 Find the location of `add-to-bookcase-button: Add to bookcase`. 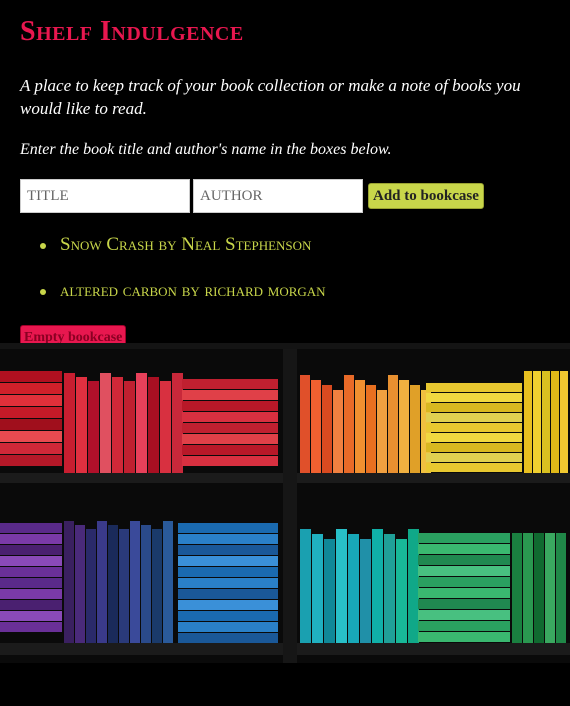

add-to-bookcase-button: Add to bookcase is located at coordinates (426, 196).